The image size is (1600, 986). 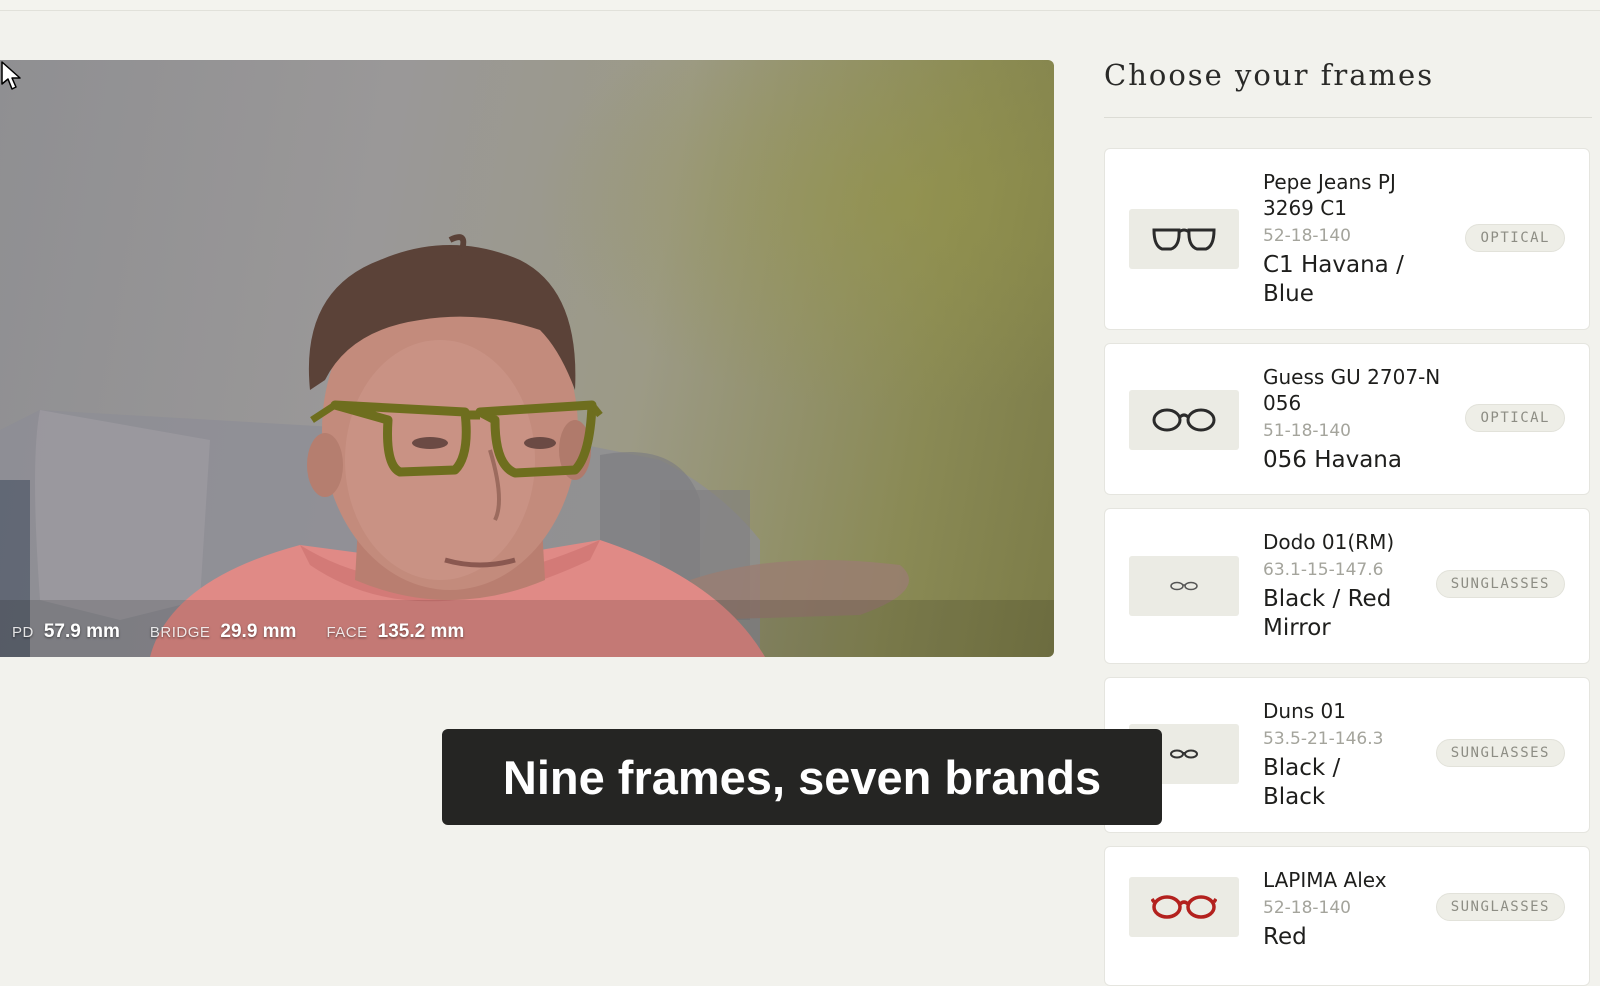 I want to click on video-caption: Nine frames, seven brands, so click(x=802, y=777).